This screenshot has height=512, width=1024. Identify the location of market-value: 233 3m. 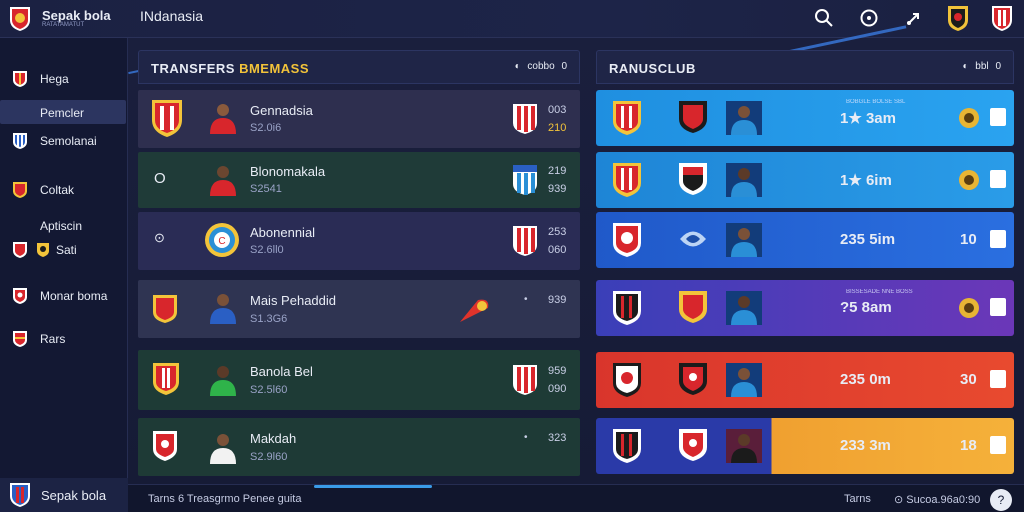
(865, 445).